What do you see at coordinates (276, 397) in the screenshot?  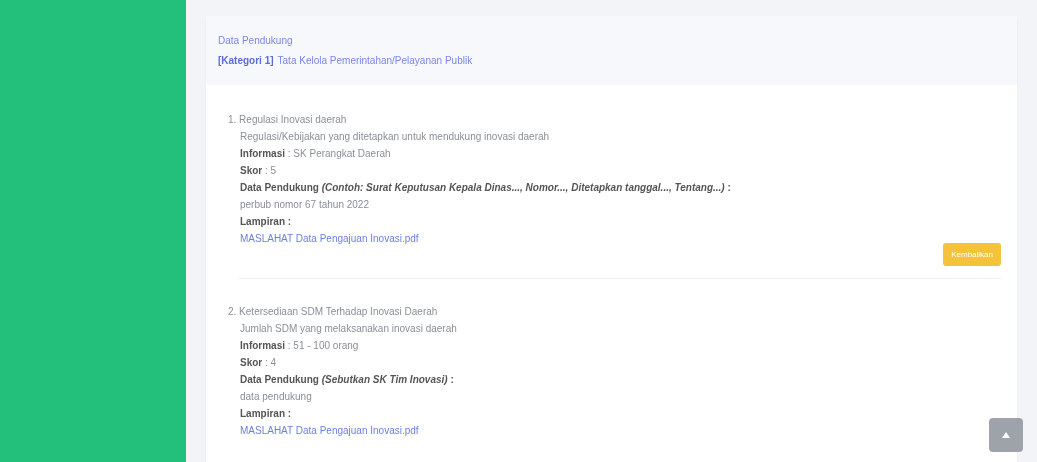 I see `support-value: data pendukung` at bounding box center [276, 397].